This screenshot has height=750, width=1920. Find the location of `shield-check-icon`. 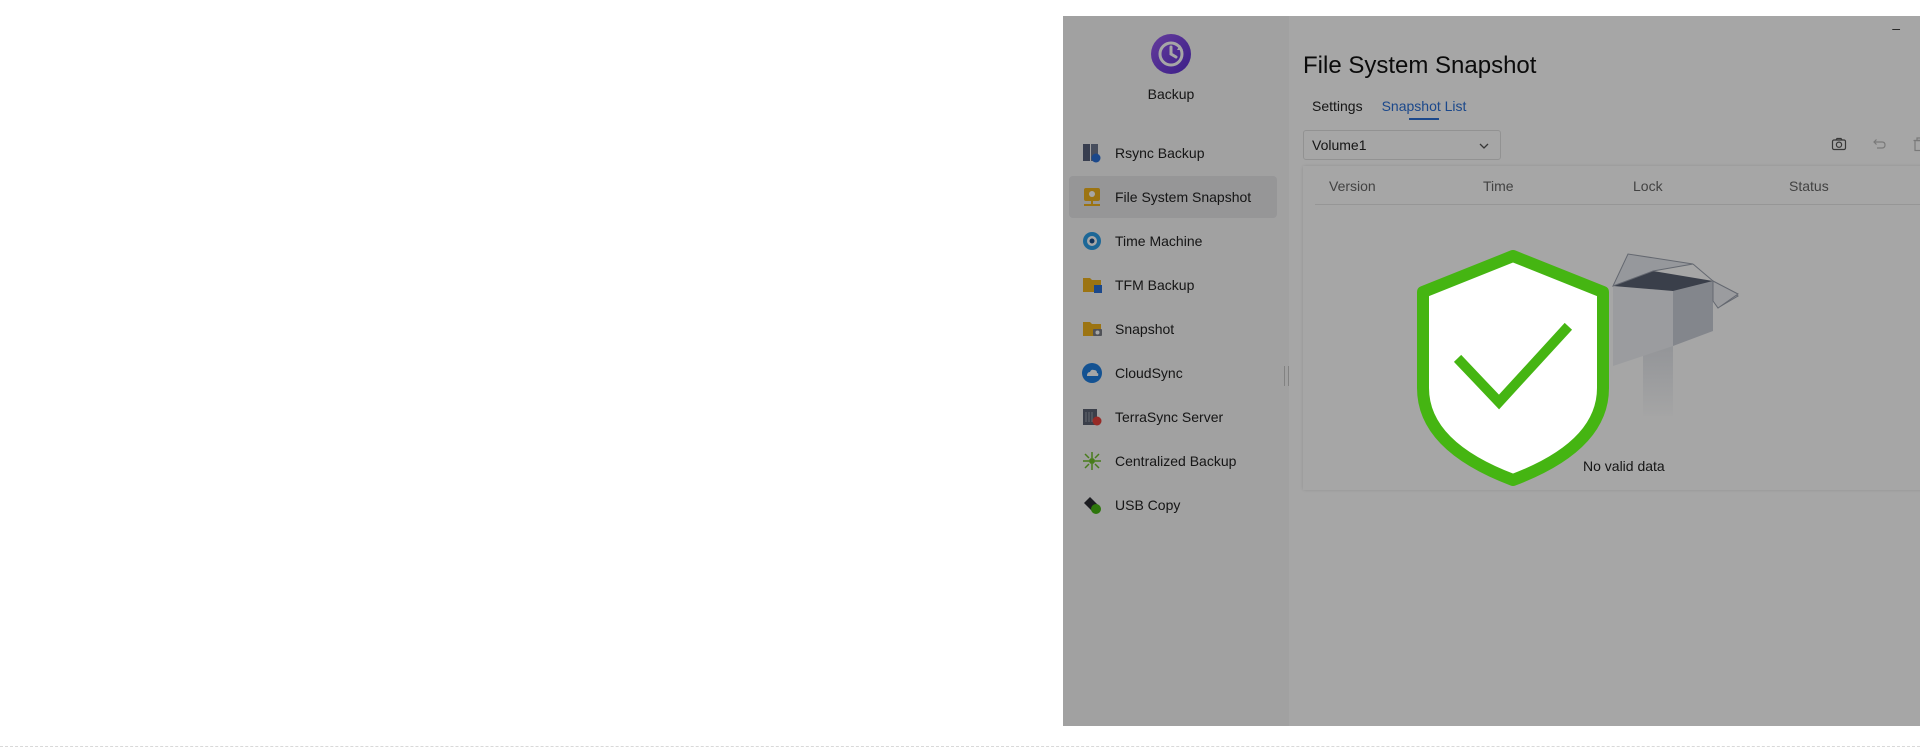

shield-check-icon is located at coordinates (1513, 370).